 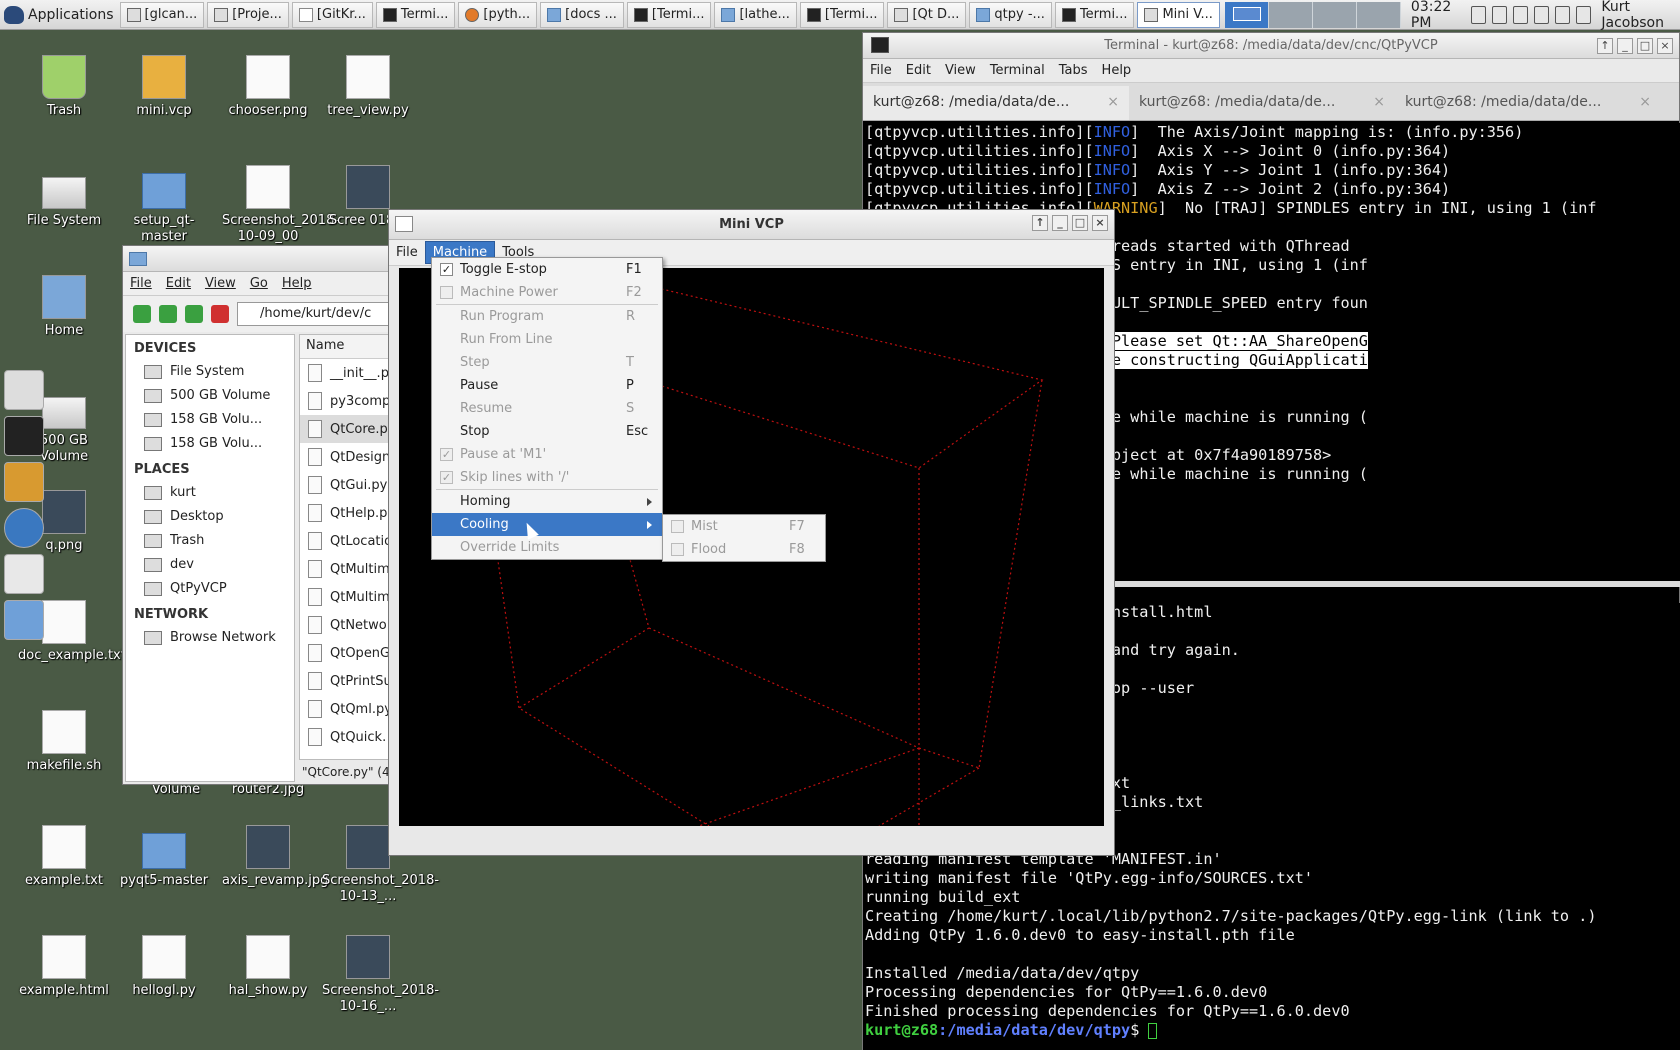 I want to click on vcp-menu-file: File, so click(x=407, y=252).